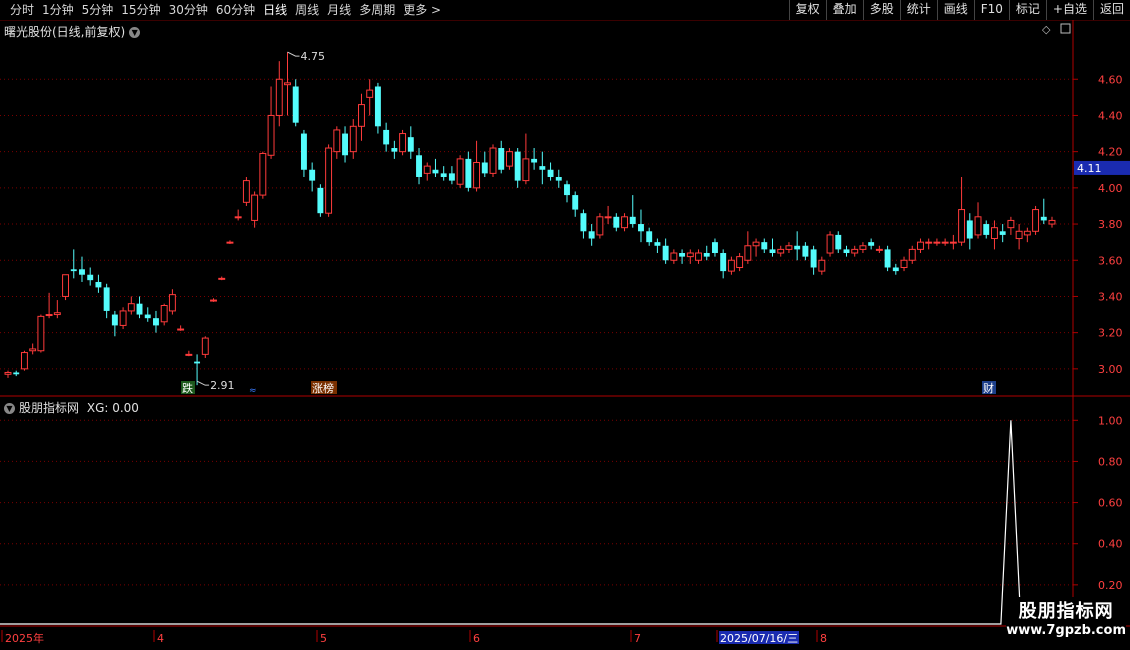  What do you see at coordinates (98, 10) in the screenshot?
I see `tab-period-2: 5分钟` at bounding box center [98, 10].